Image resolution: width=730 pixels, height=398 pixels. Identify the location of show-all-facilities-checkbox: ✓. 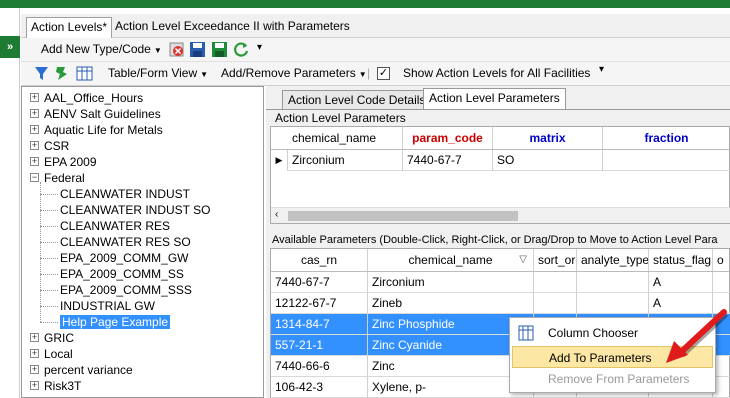
(383, 73).